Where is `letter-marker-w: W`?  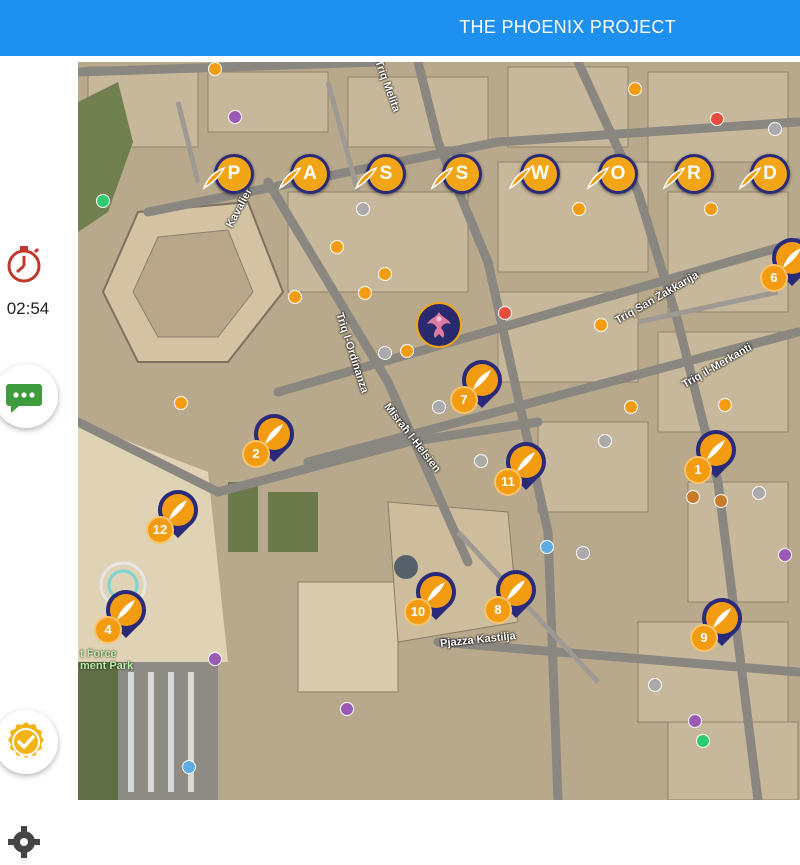 letter-marker-w: W is located at coordinates (534, 174).